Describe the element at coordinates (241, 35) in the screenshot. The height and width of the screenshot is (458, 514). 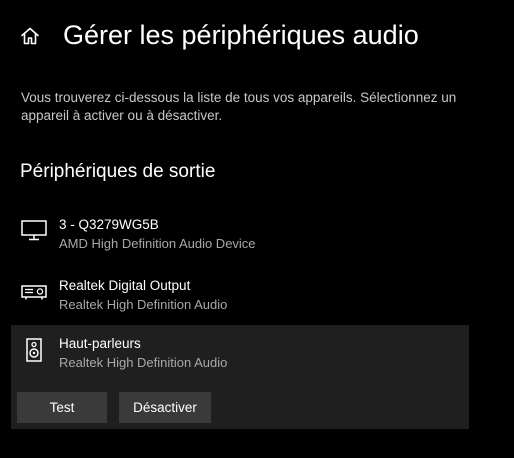
I see `page-title: Gérer les périphériques audio` at that location.